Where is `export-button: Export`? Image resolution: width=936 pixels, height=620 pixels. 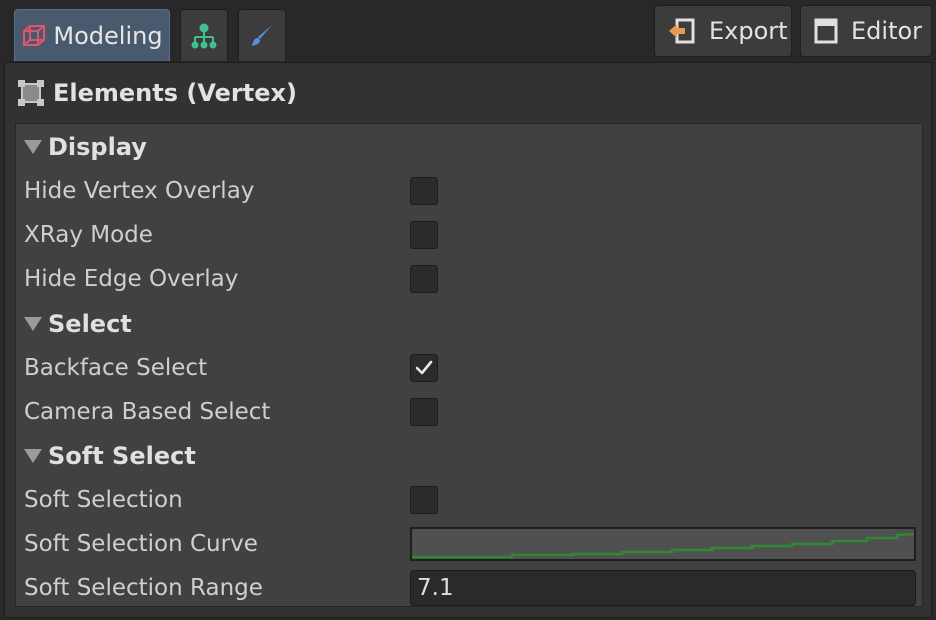
export-button: Export is located at coordinates (723, 31).